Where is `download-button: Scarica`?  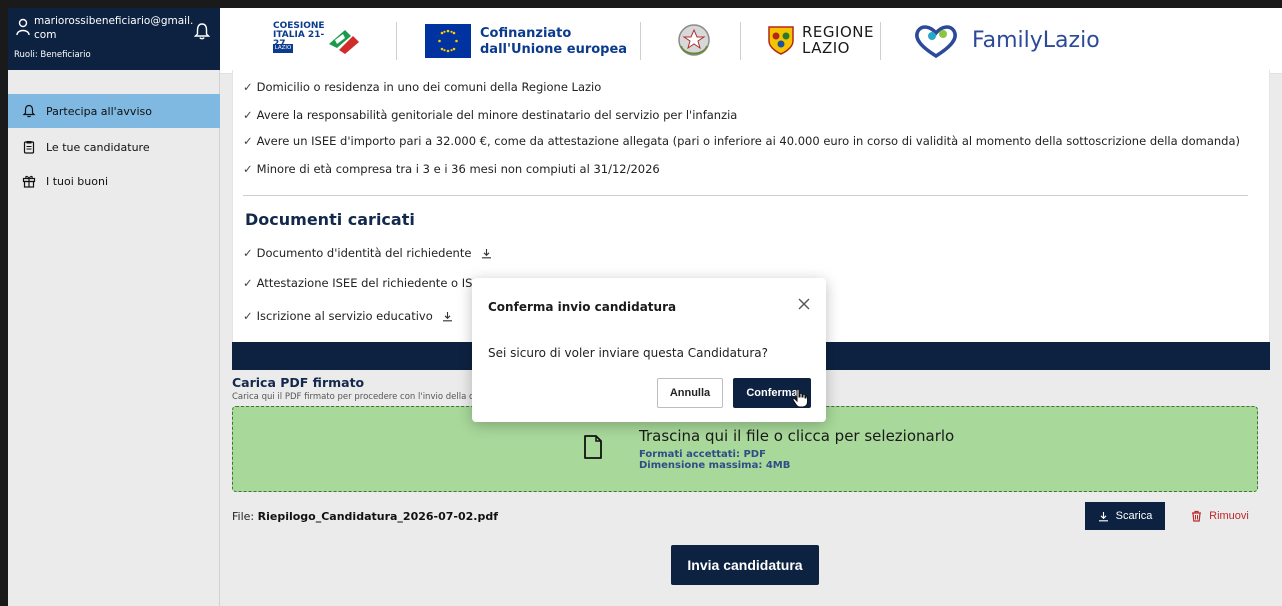 download-button: Scarica is located at coordinates (1125, 516).